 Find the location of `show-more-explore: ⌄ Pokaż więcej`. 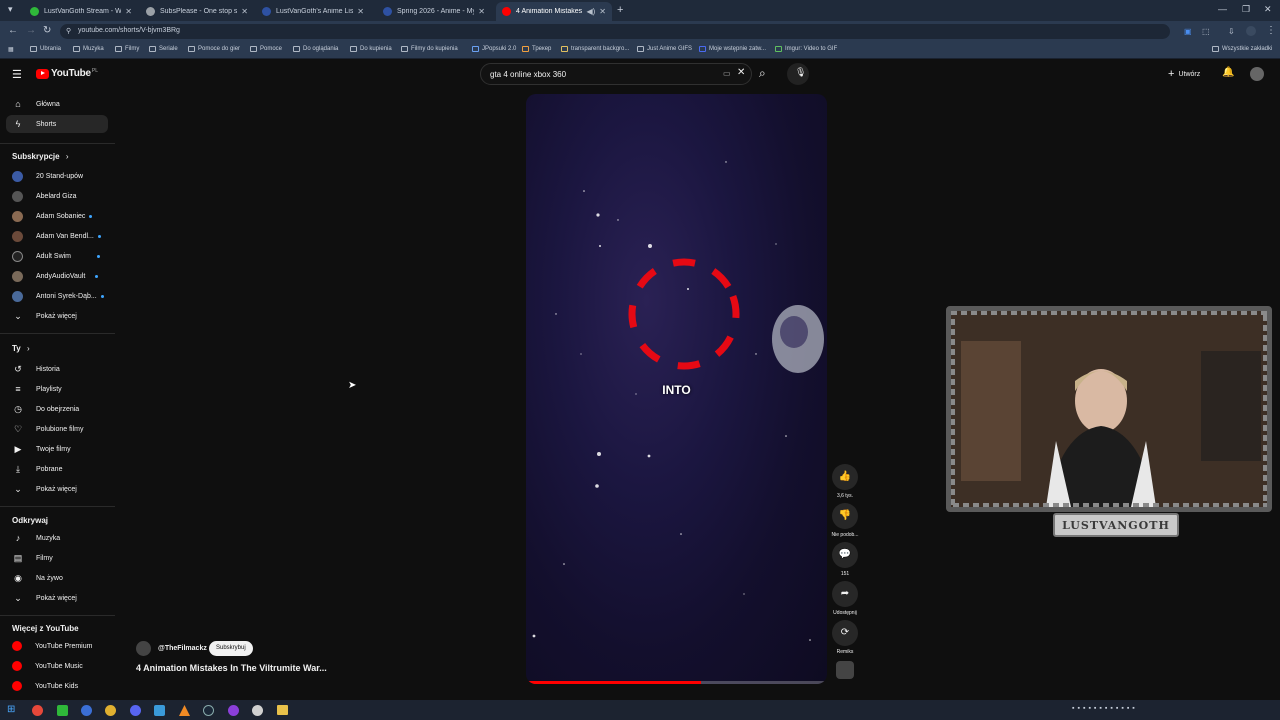

show-more-explore: ⌄ Pokaż więcej is located at coordinates (44, 598).